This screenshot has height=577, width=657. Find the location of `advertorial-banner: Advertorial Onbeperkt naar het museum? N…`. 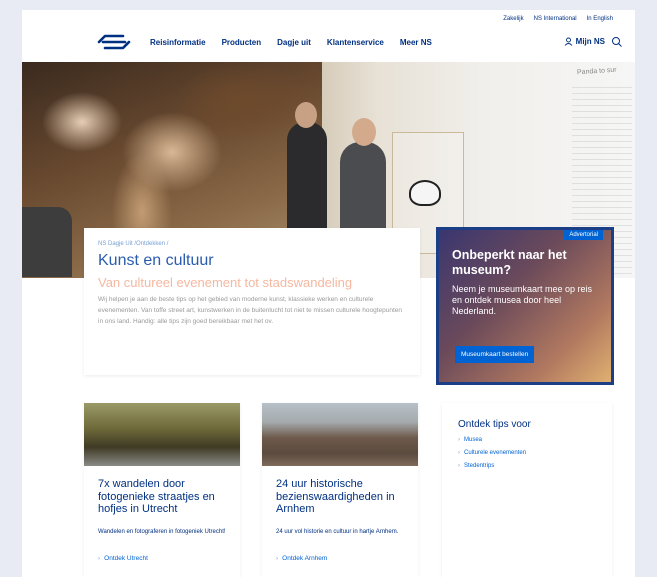

advertorial-banner: Advertorial Onbeperkt naar het museum? N… is located at coordinates (525, 306).